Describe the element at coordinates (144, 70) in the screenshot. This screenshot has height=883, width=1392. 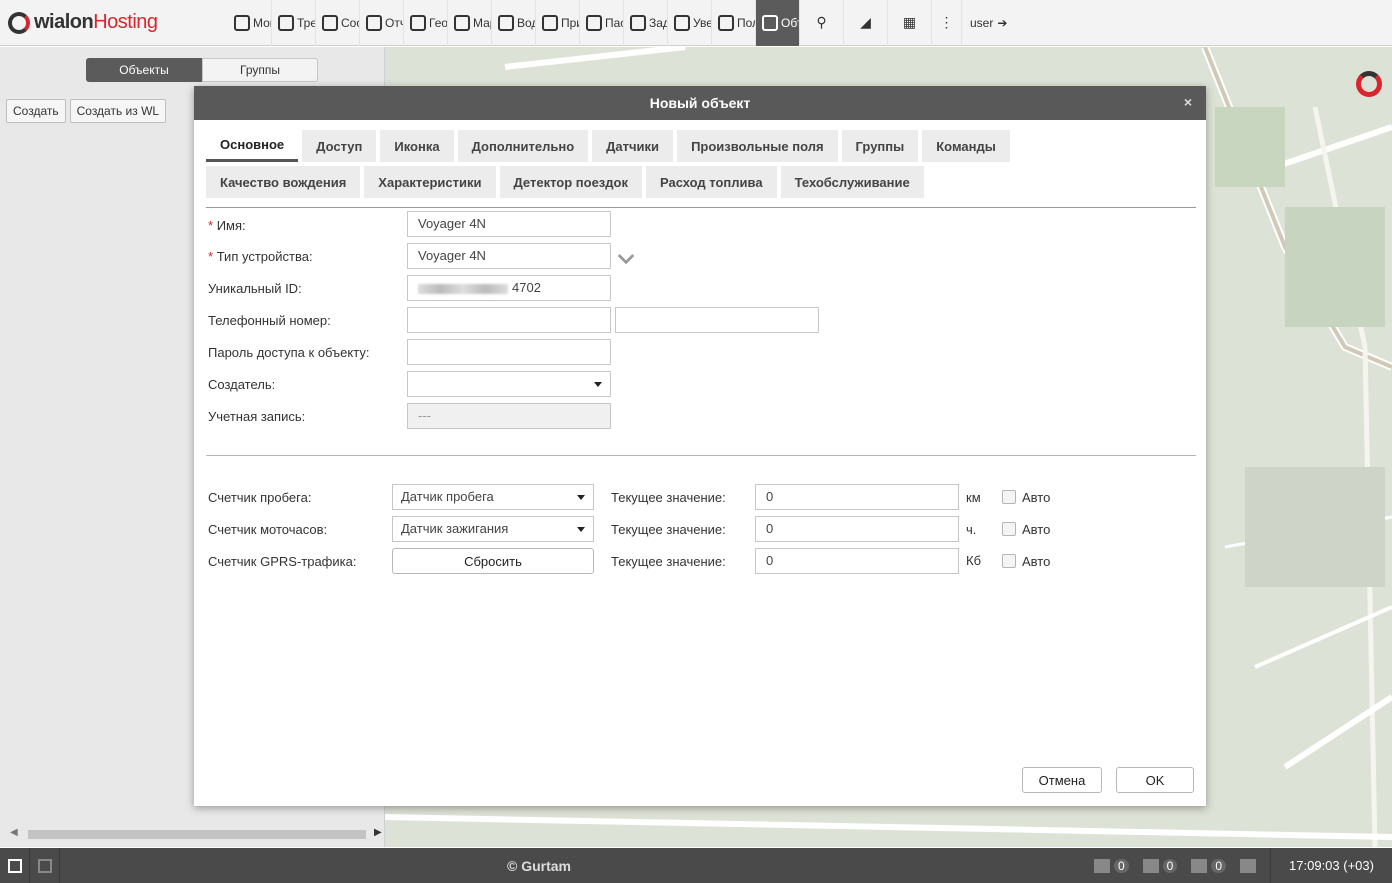
I see `tab-objects: Объекты` at that location.